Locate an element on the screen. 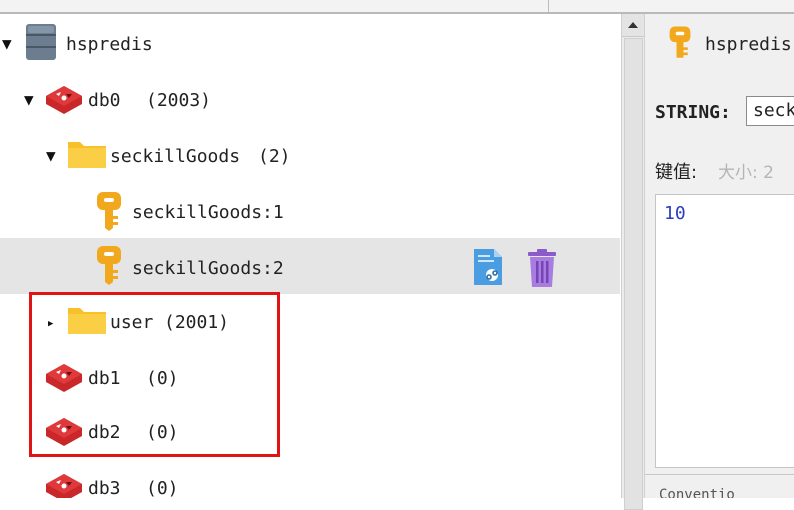 Image resolution: width=794 pixels, height=510 pixels. value-text: 10 is located at coordinates (675, 213).